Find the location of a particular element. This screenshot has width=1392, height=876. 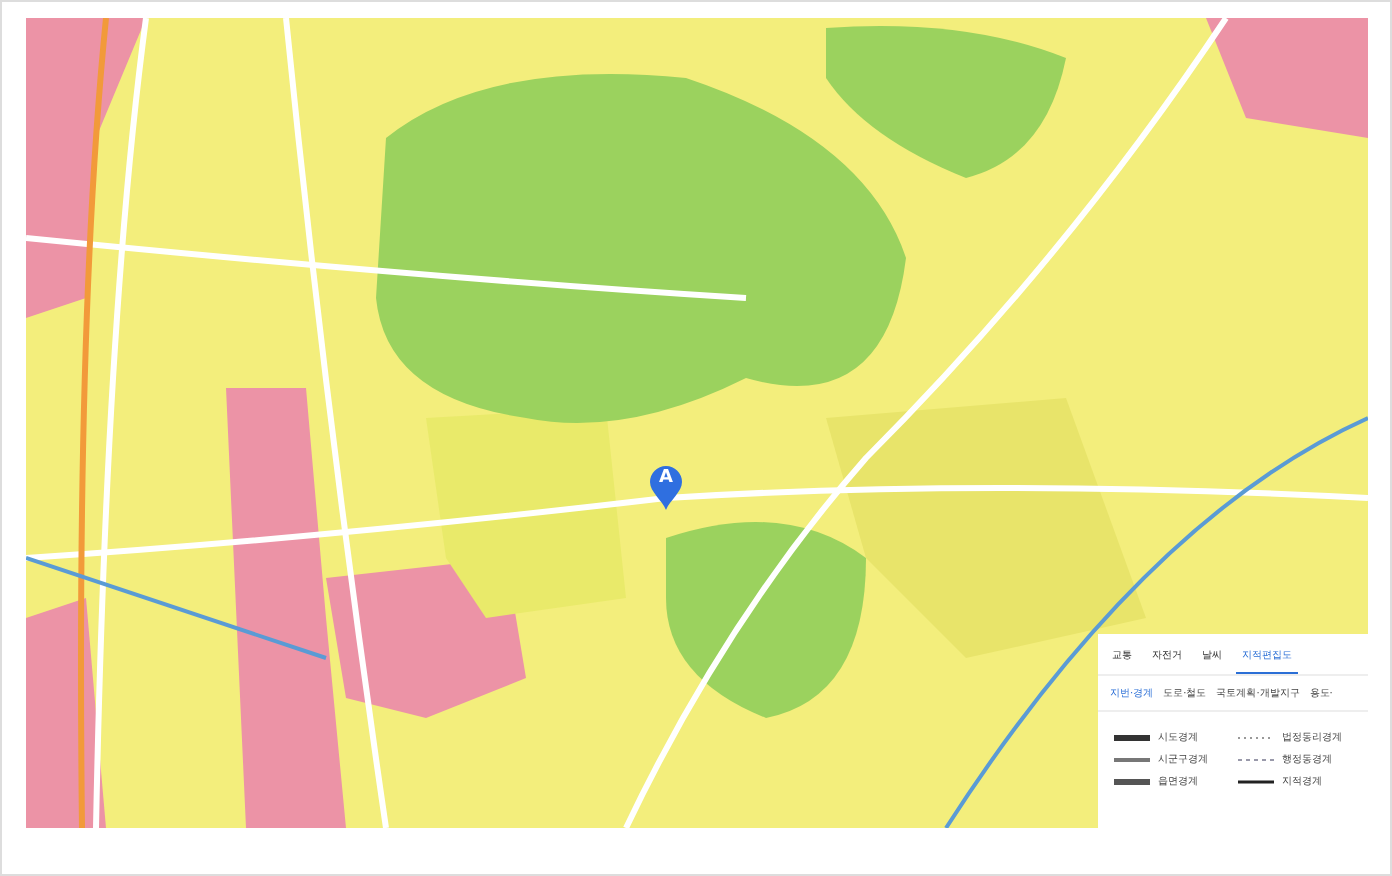

map-pin-marker: A is located at coordinates (666, 488).